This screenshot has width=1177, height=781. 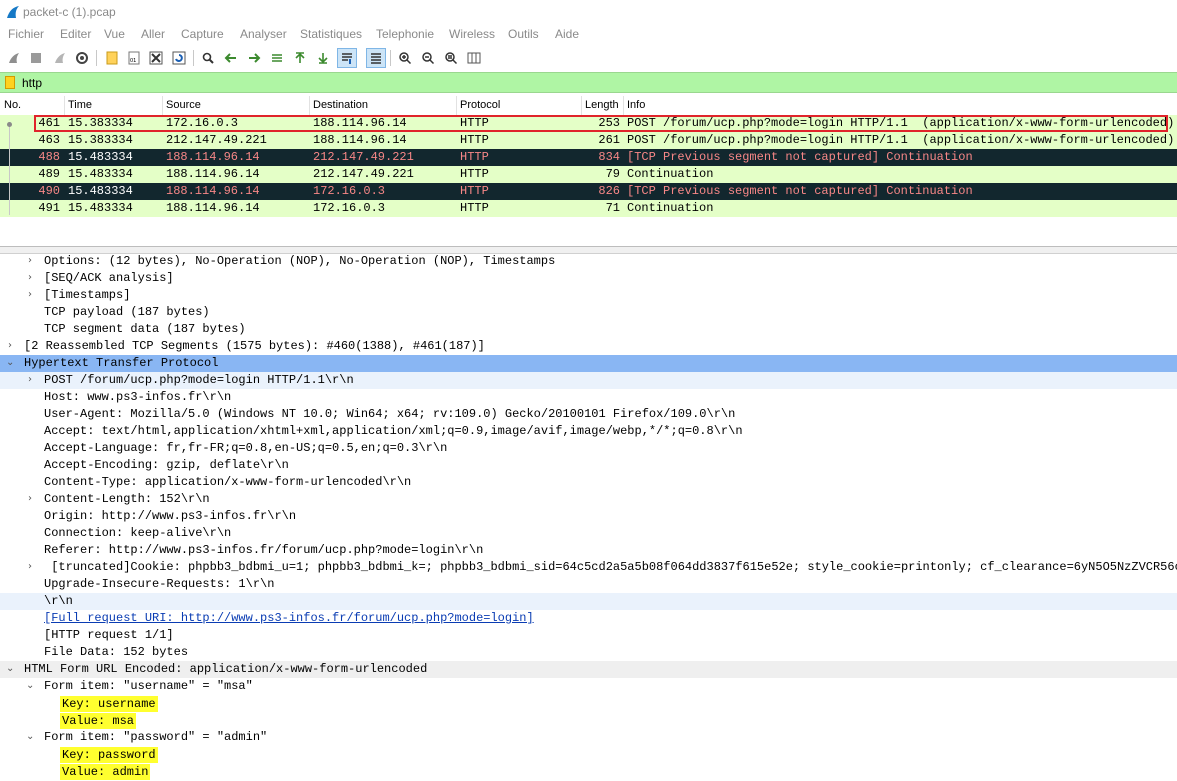 I want to click on display-filter-bar: http, so click(x=588, y=82).